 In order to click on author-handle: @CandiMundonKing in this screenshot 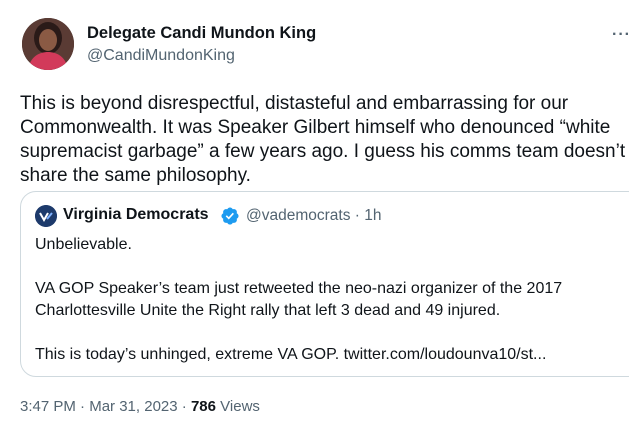, I will do `click(161, 56)`.